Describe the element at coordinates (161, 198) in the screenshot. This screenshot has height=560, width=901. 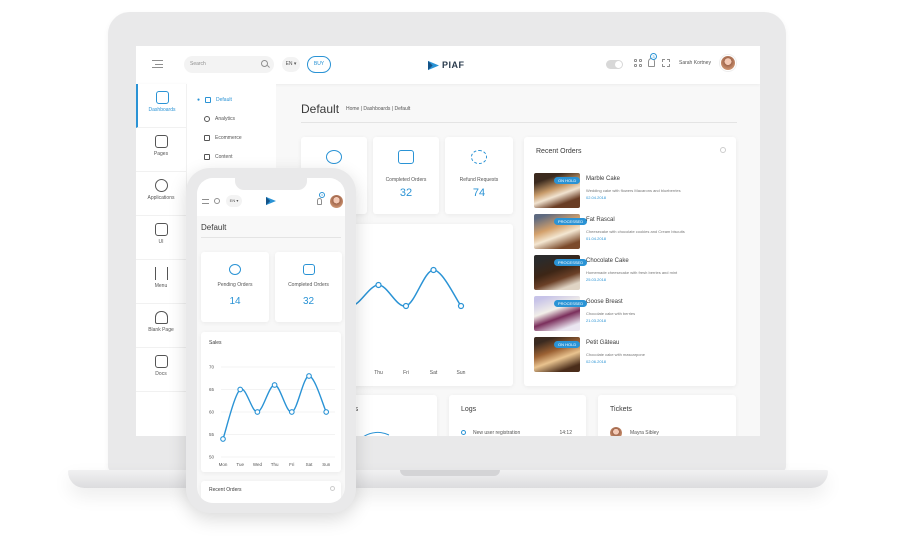
I see `sidebar-item-label: Applications` at that location.